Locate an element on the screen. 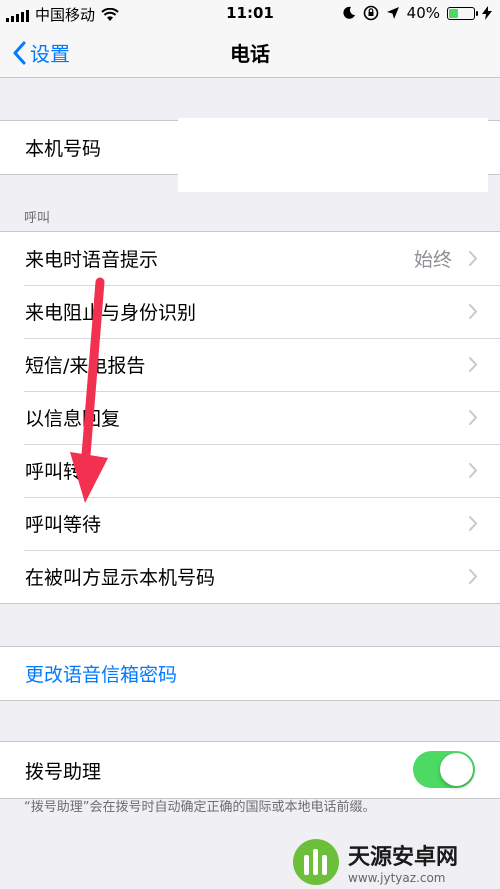  change-voicemail-password-link: 更改语音信箱密码 is located at coordinates (101, 673).